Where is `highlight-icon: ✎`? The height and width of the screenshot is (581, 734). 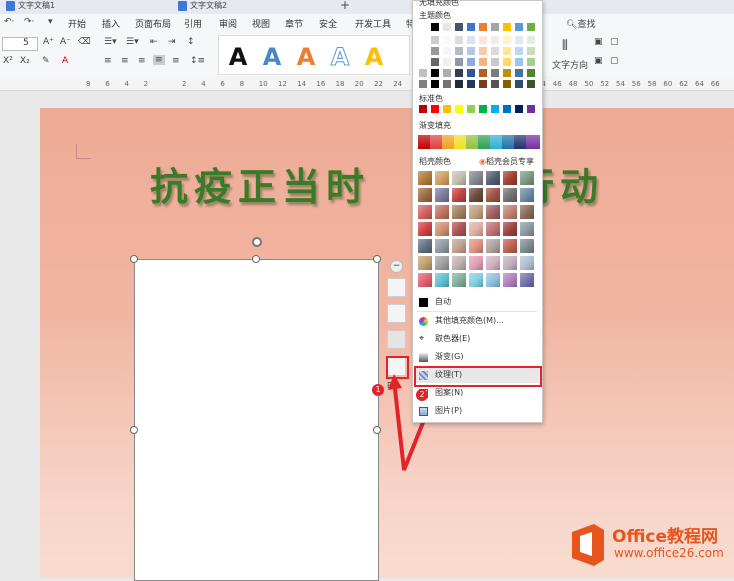 highlight-icon: ✎ is located at coordinates (46, 61).